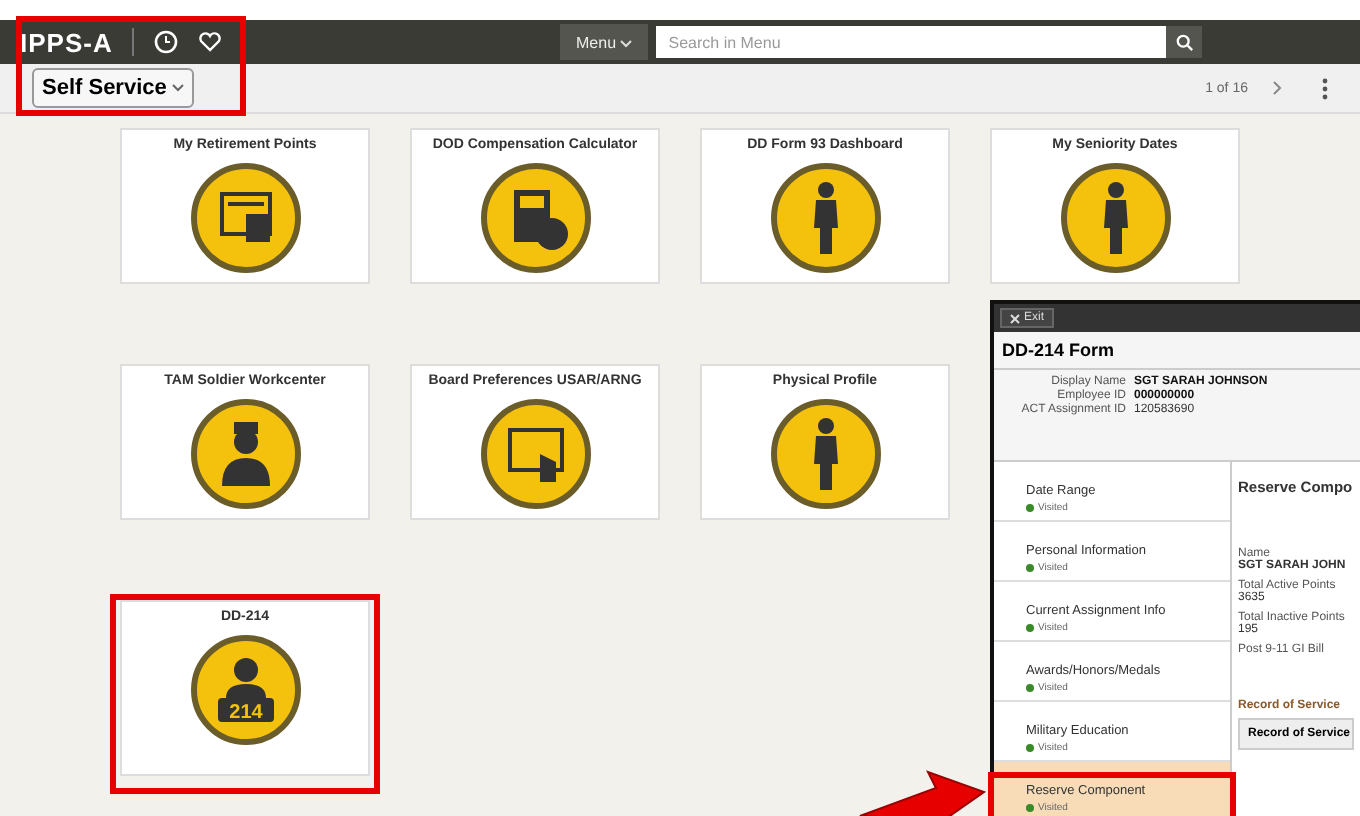 The image size is (1360, 816). What do you see at coordinates (922, 790) in the screenshot?
I see `pointer-arrow` at bounding box center [922, 790].